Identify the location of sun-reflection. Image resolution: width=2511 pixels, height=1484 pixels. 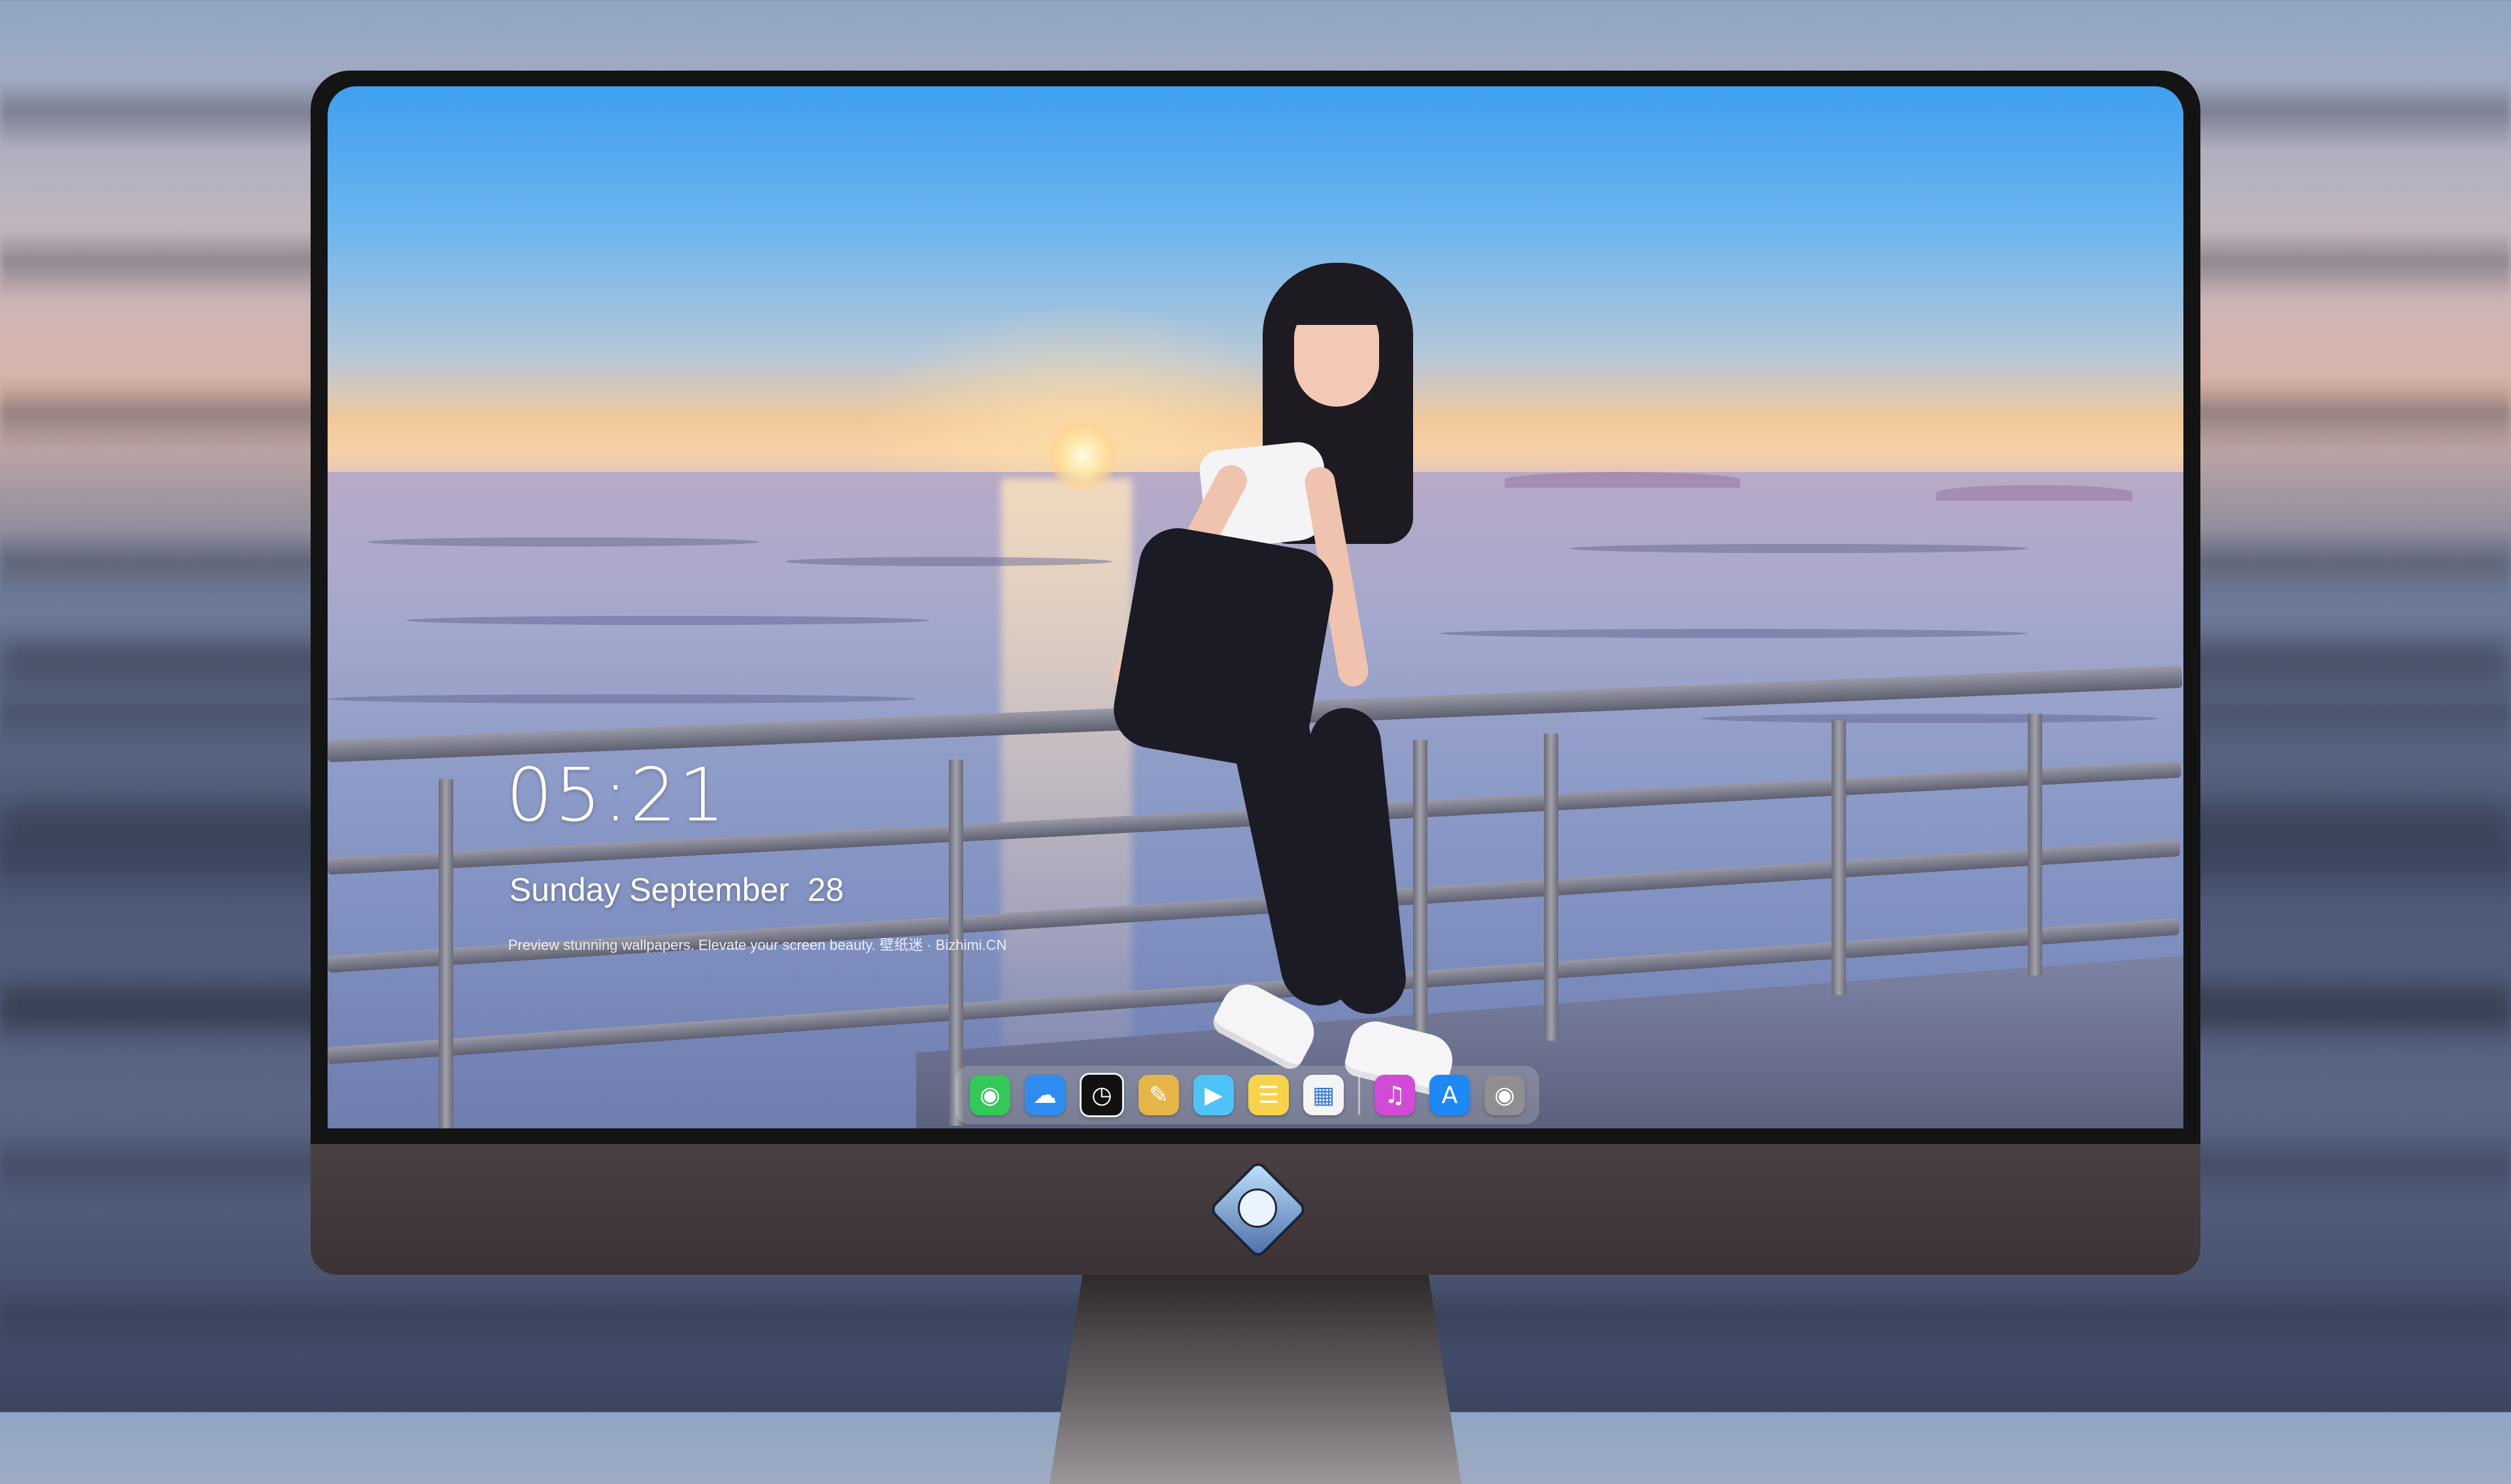
(1066, 803).